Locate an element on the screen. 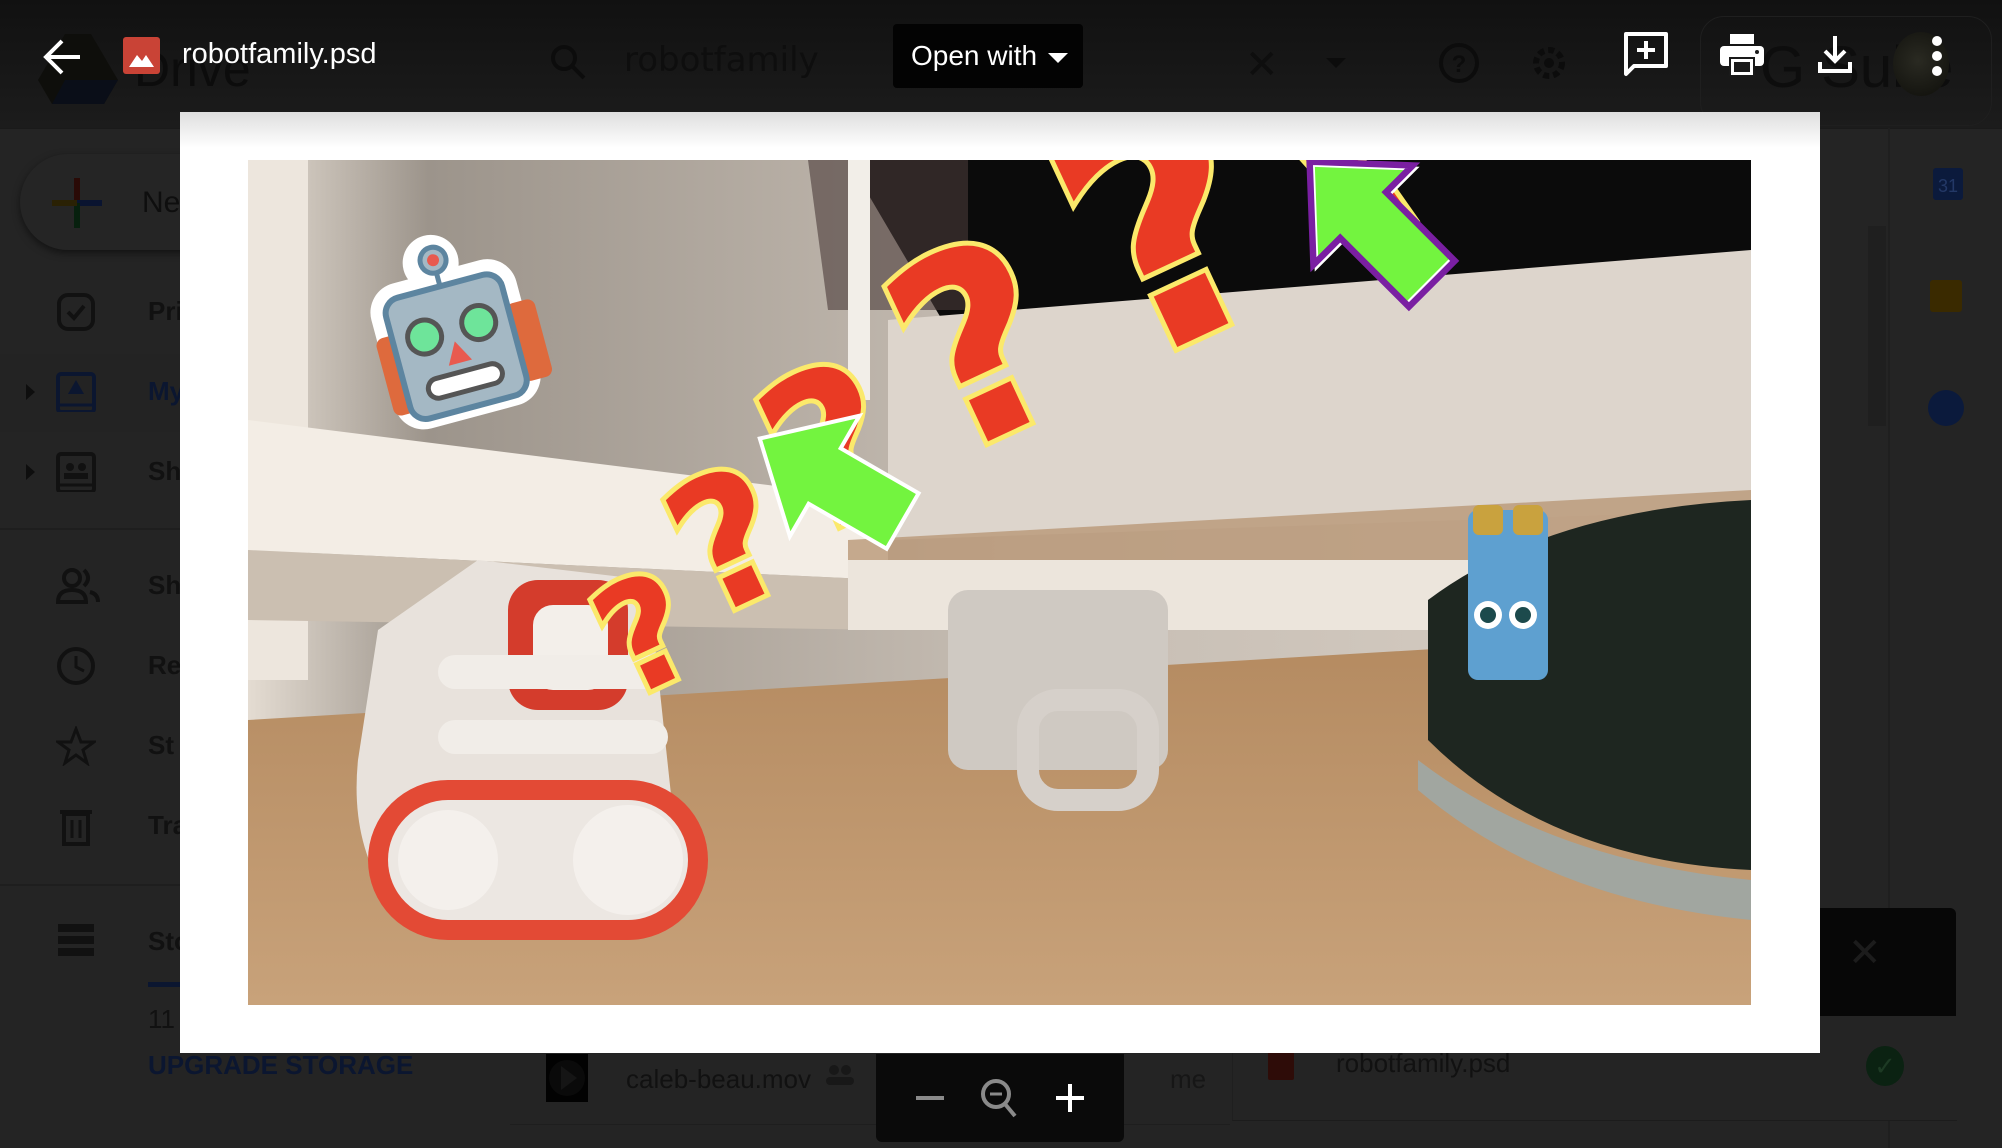 Image resolution: width=2002 pixels, height=1148 pixels. help-icon: ? is located at coordinates (1459, 65).